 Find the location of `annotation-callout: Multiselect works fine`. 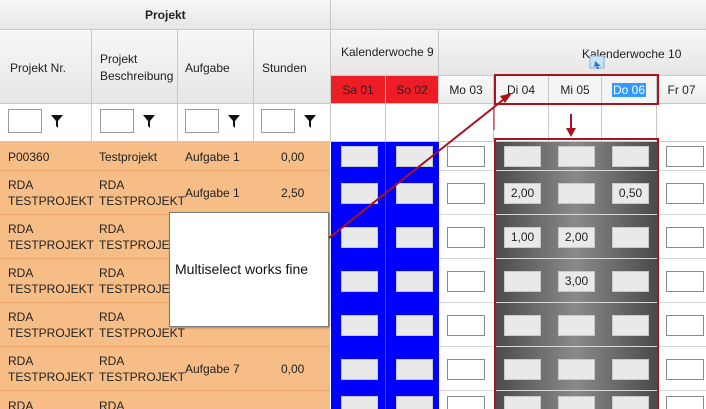

annotation-callout: Multiselect works fine is located at coordinates (249, 269).